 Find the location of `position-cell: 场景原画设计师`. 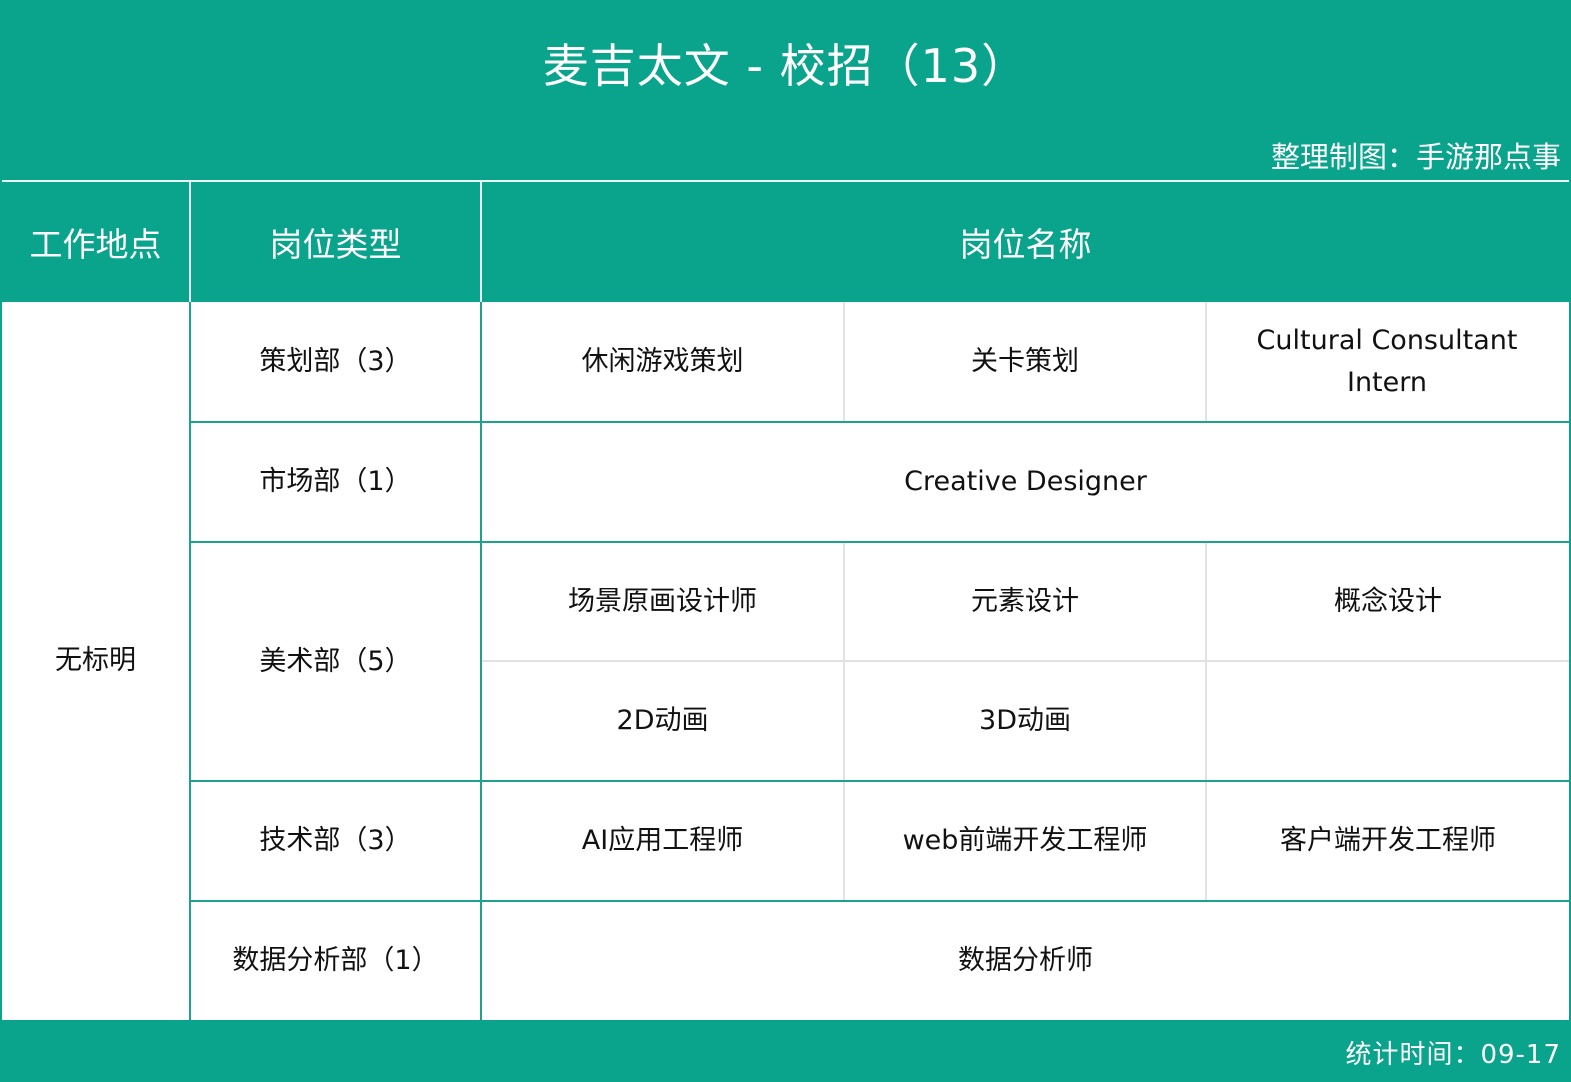

position-cell: 场景原画设计师 is located at coordinates (662, 601).